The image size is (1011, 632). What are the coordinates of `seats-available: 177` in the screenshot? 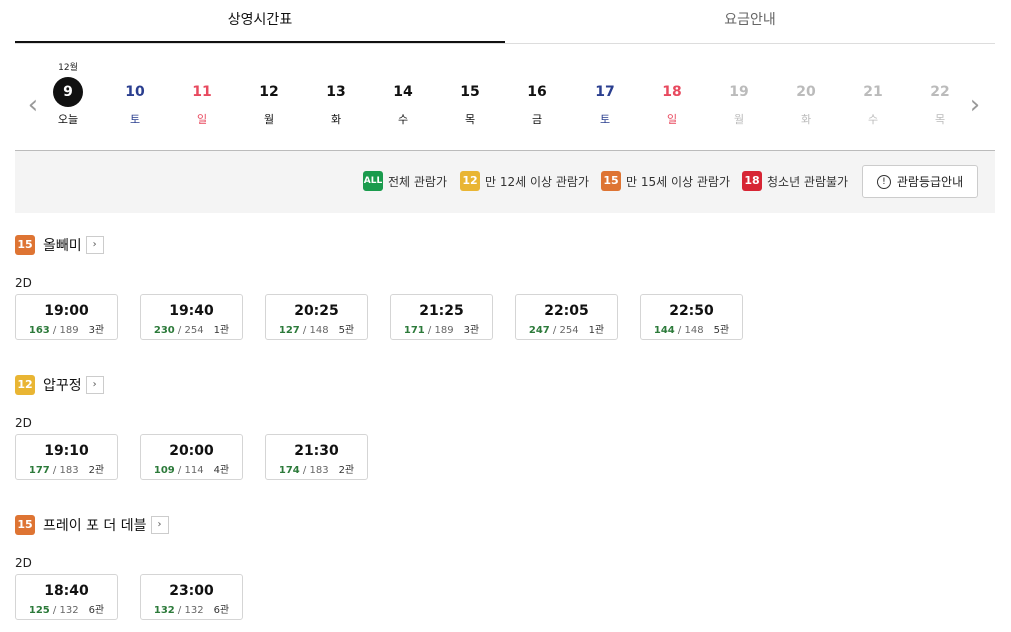 It's located at (39, 470).